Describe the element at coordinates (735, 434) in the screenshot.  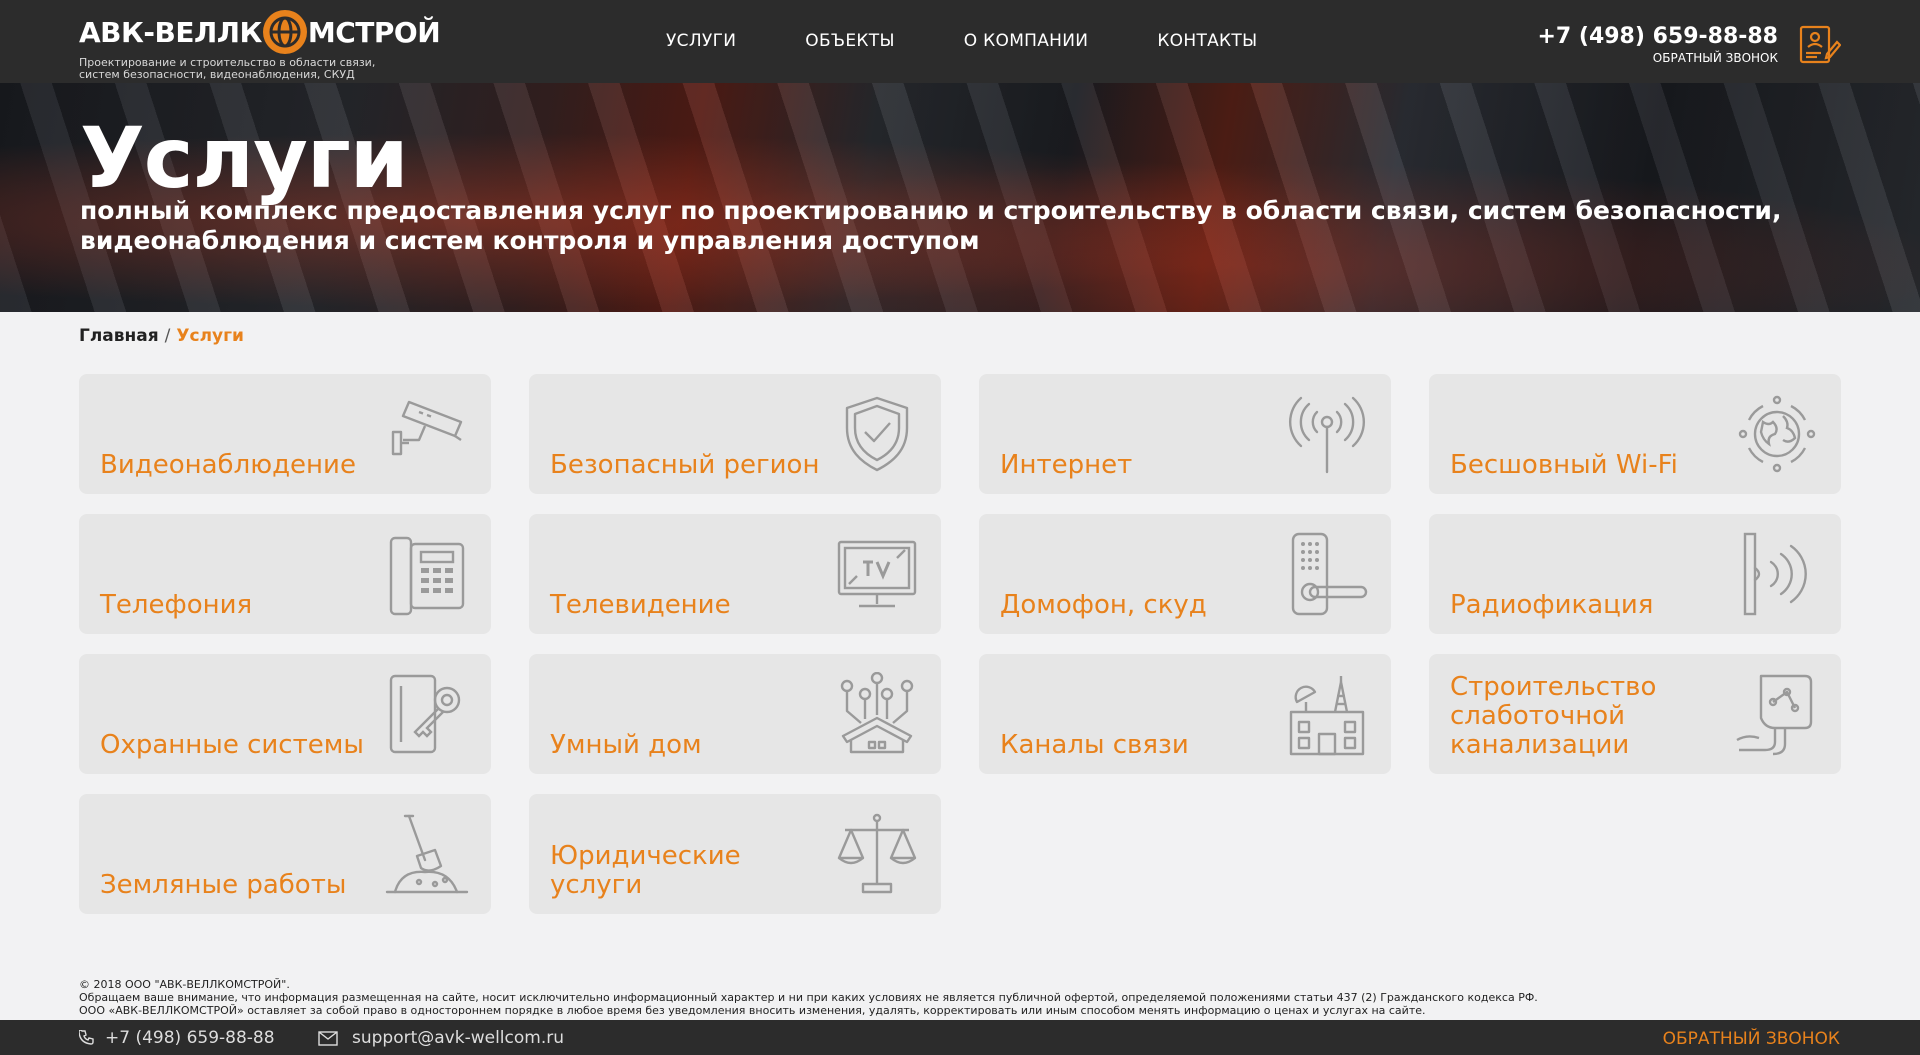
I see `service-card-safe-region: Безопасный регион` at that location.